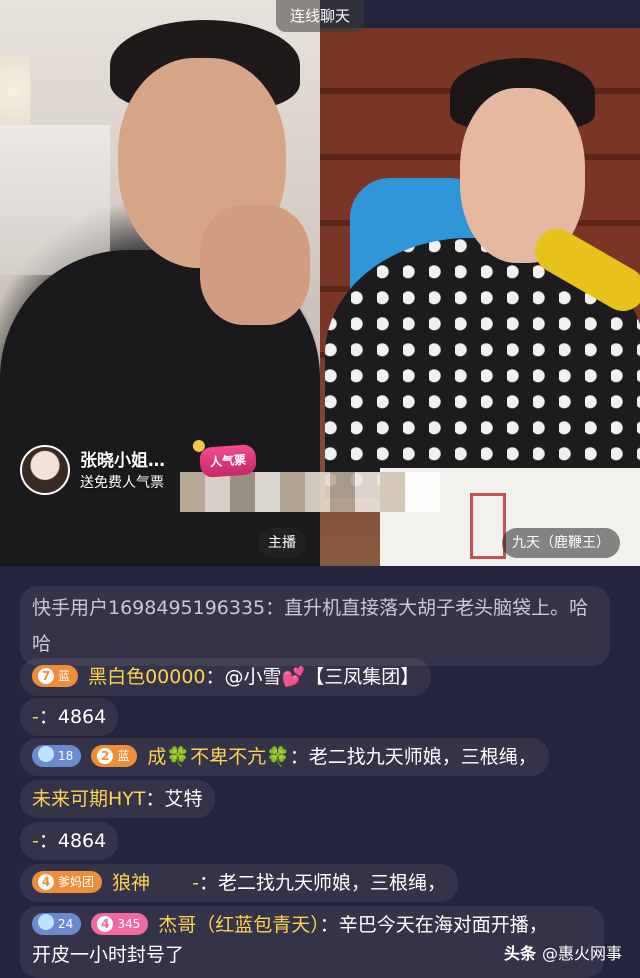  What do you see at coordinates (146, 677) in the screenshot?
I see `chat-username: 黑白色00000` at bounding box center [146, 677].